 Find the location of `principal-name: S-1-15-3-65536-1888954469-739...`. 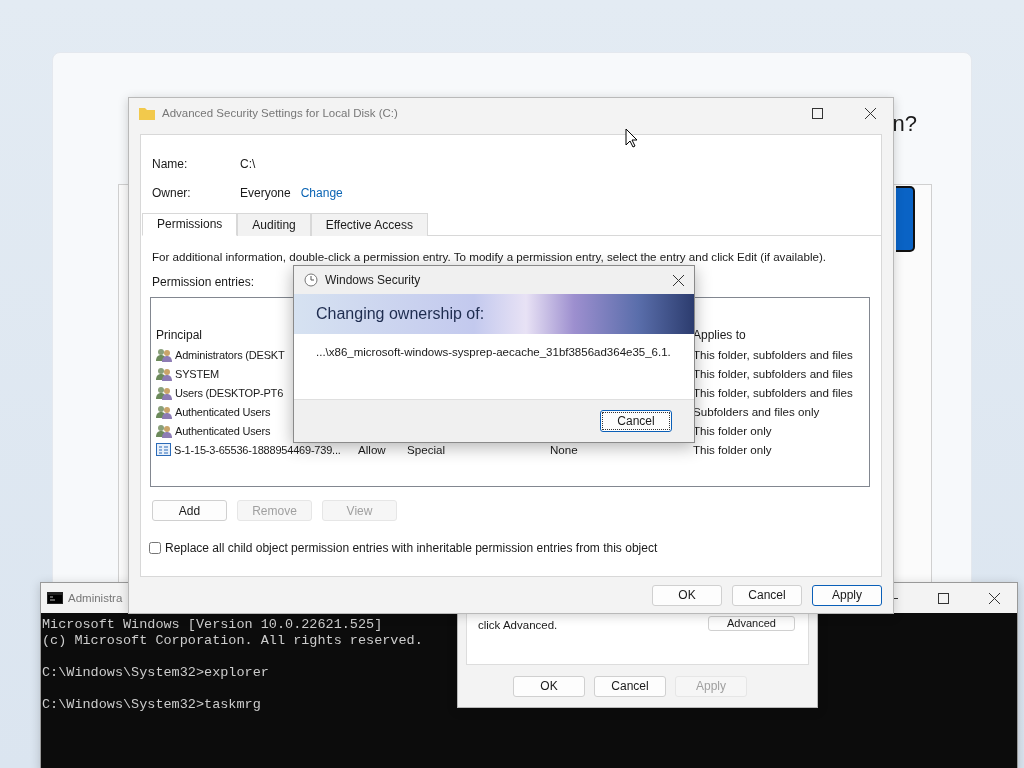

principal-name: S-1-15-3-65536-1888954469-739... is located at coordinates (257, 449).